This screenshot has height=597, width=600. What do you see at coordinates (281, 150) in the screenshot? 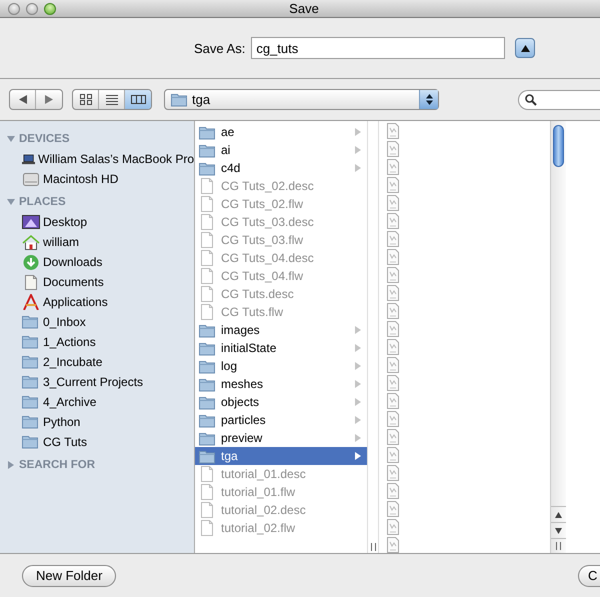
I see `folder-row: ai` at bounding box center [281, 150].